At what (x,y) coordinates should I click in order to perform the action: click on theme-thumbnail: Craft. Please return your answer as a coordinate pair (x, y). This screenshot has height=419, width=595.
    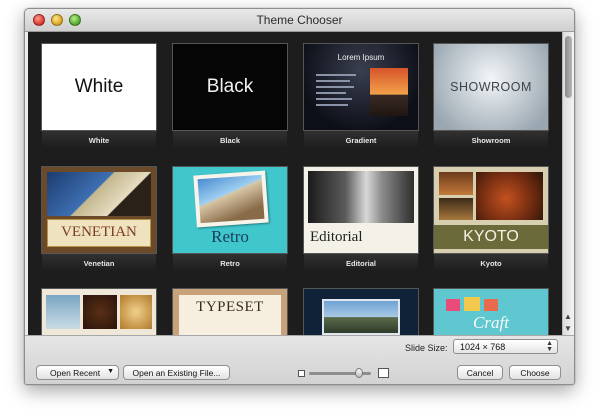
    Looking at the image, I should click on (491, 312).